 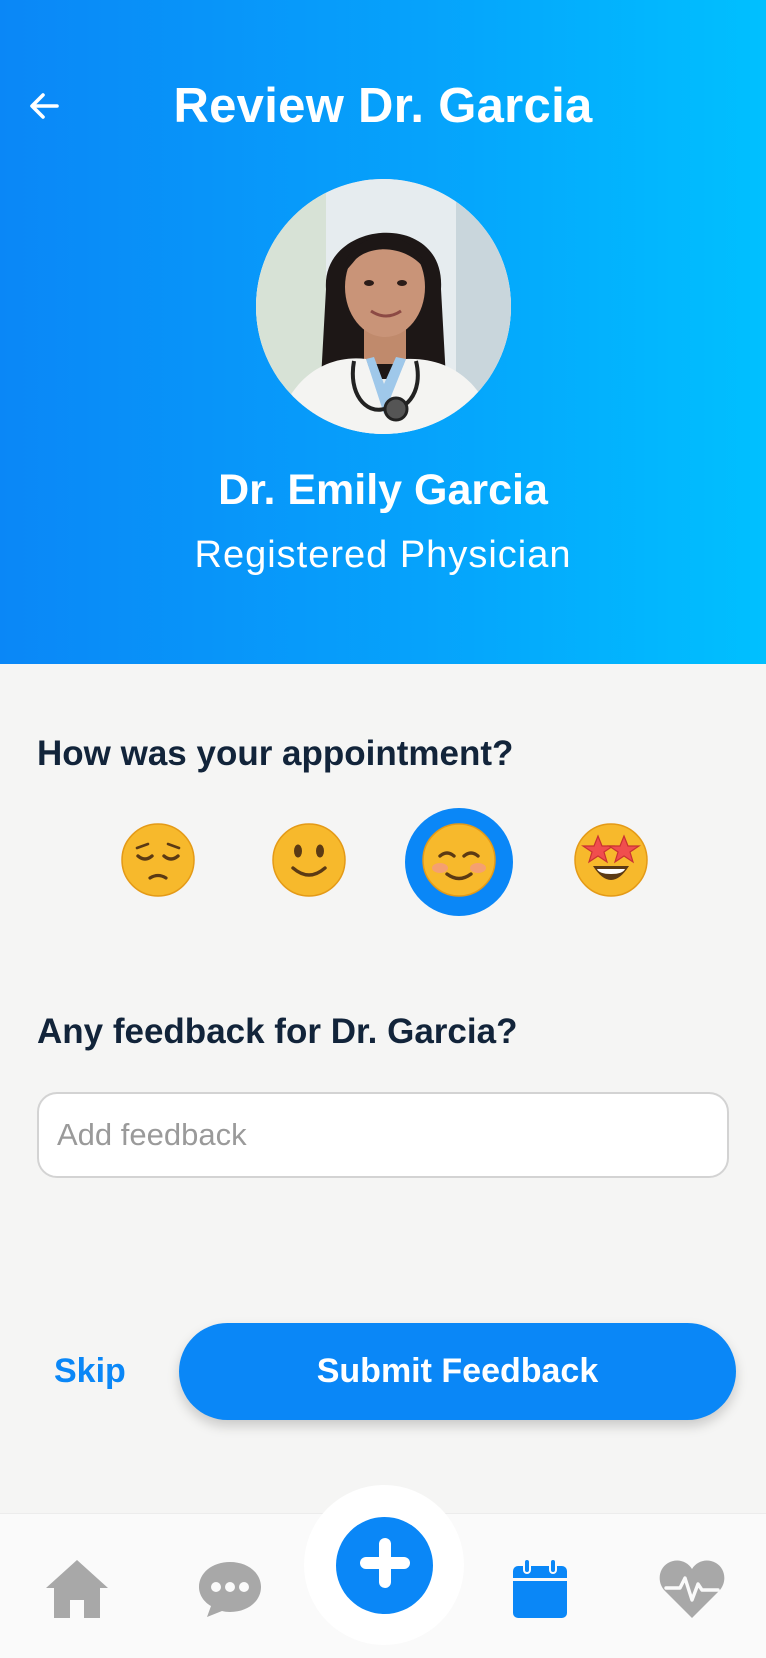 I want to click on doctor-name: Dr. Emily Garcia, so click(x=383, y=490).